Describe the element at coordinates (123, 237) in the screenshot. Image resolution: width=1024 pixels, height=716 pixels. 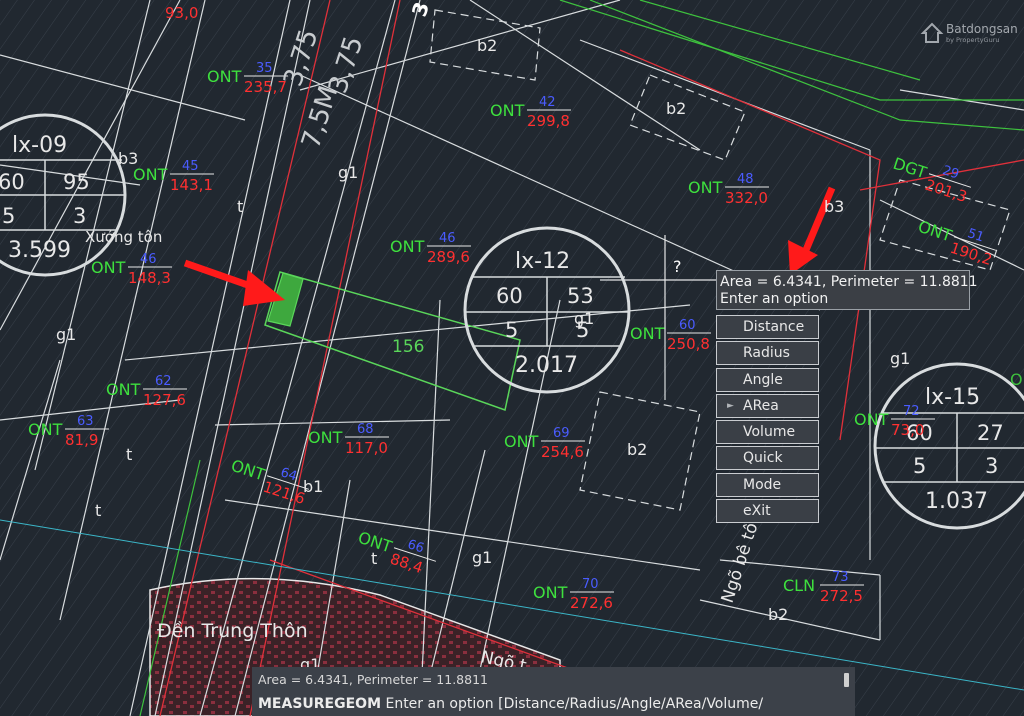
I see `xuong-ton-label: Xưởng tôn` at that location.